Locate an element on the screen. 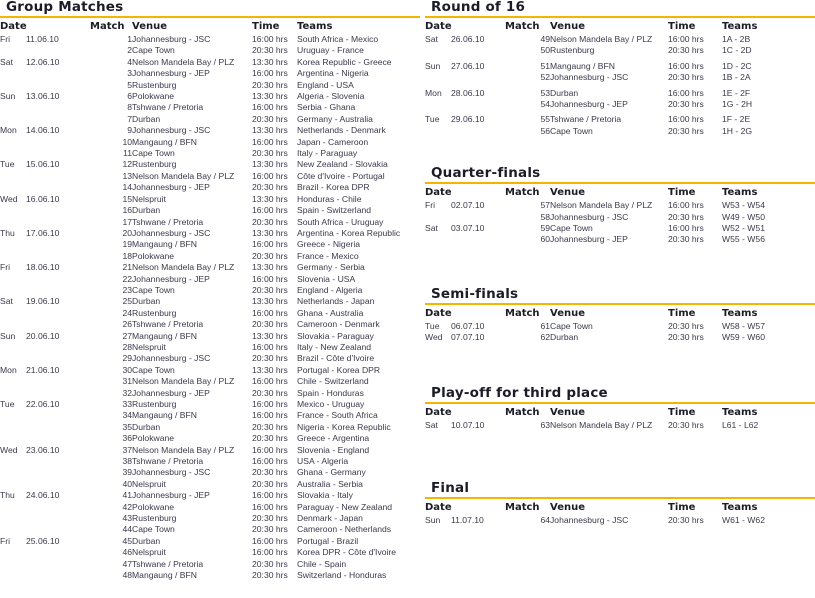 This screenshot has height=598, width=815. cell-match: 10 is located at coordinates (127, 141).